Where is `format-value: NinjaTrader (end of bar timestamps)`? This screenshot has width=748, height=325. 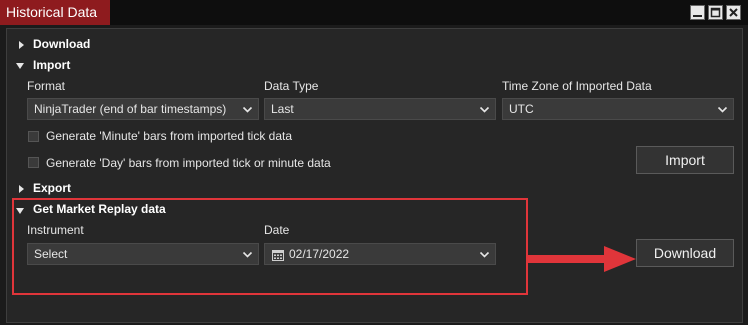
format-value: NinjaTrader (end of bar timestamps) is located at coordinates (130, 109).